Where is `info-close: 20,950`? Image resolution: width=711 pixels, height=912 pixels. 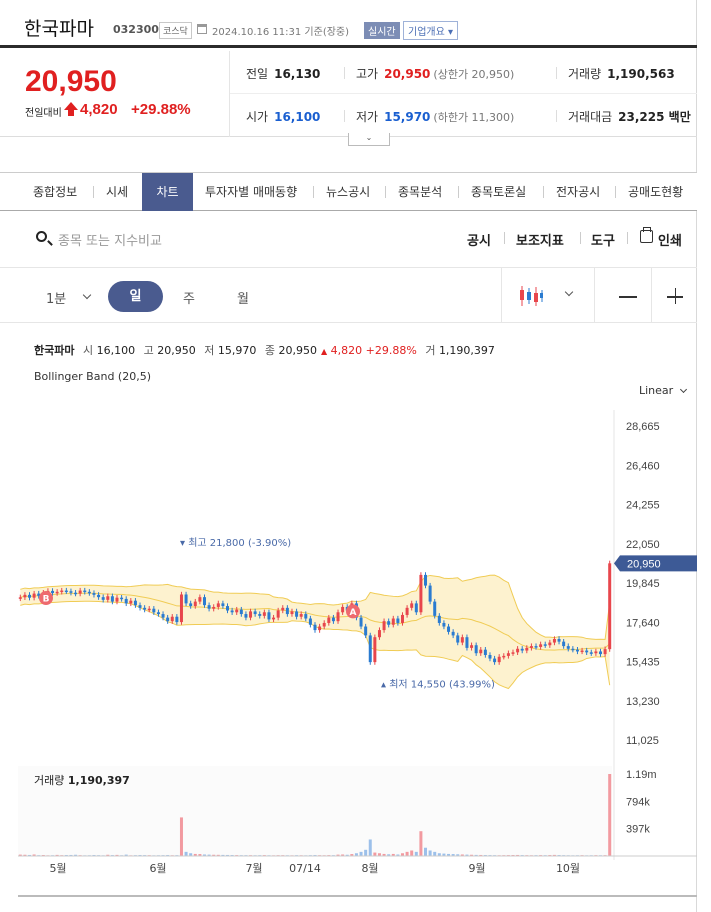 info-close: 20,950 is located at coordinates (297, 350).